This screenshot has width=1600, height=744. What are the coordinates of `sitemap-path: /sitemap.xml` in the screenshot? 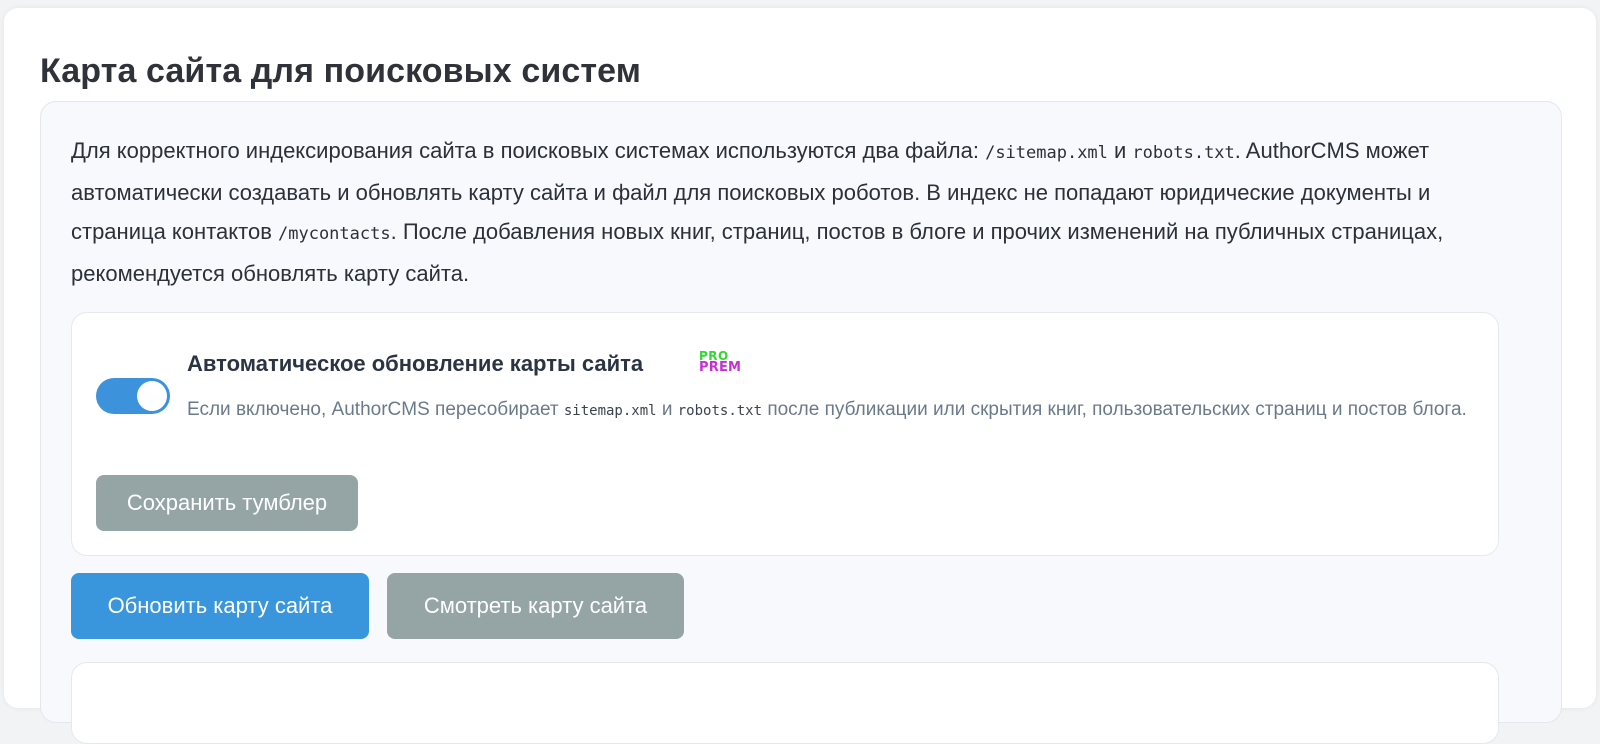 It's located at (1046, 153).